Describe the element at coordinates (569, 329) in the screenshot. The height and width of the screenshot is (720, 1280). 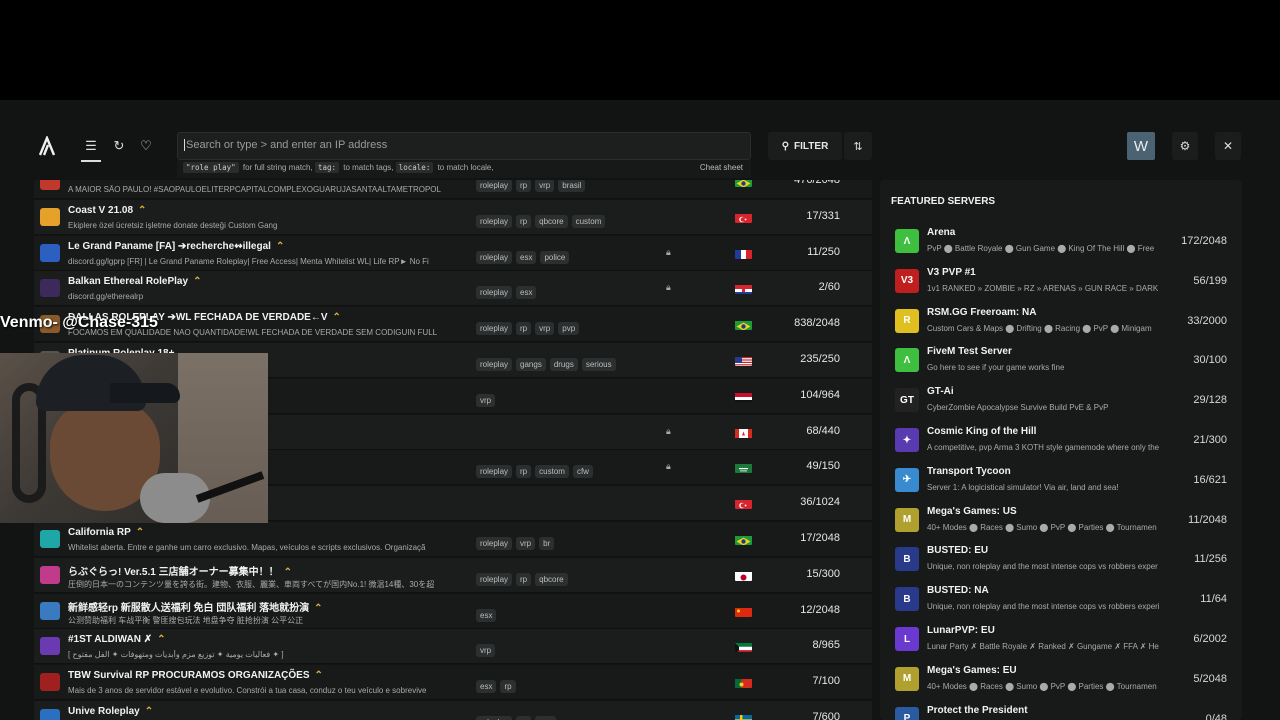
I see `server-tag: pvp` at that location.